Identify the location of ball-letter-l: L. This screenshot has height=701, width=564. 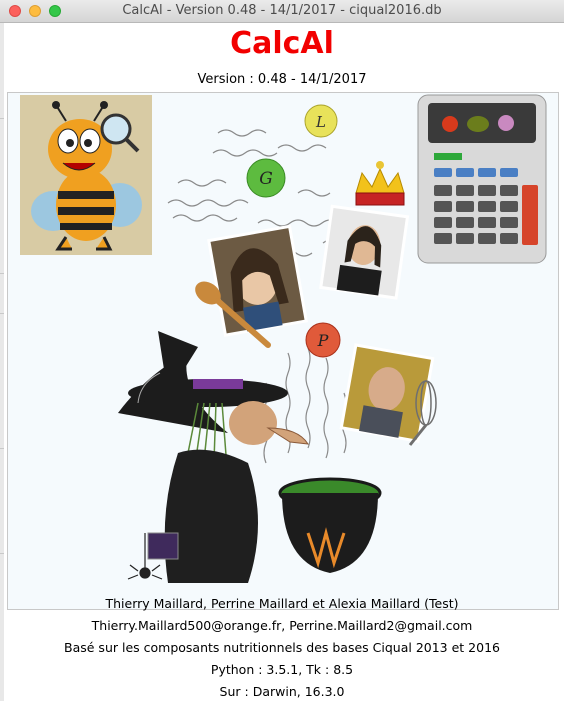
(320, 122).